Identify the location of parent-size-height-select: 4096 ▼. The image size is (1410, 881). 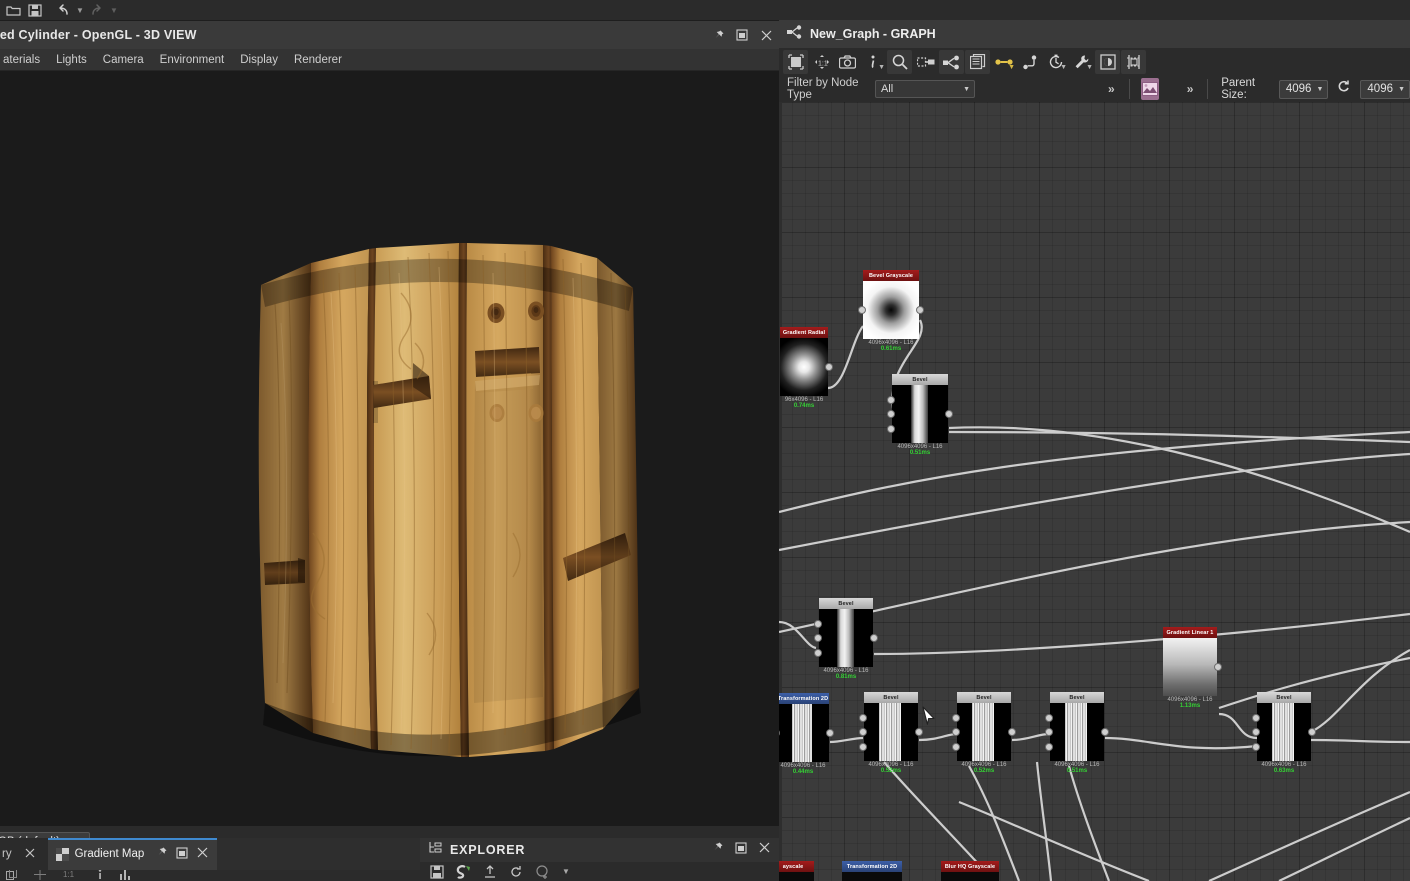
(1385, 89).